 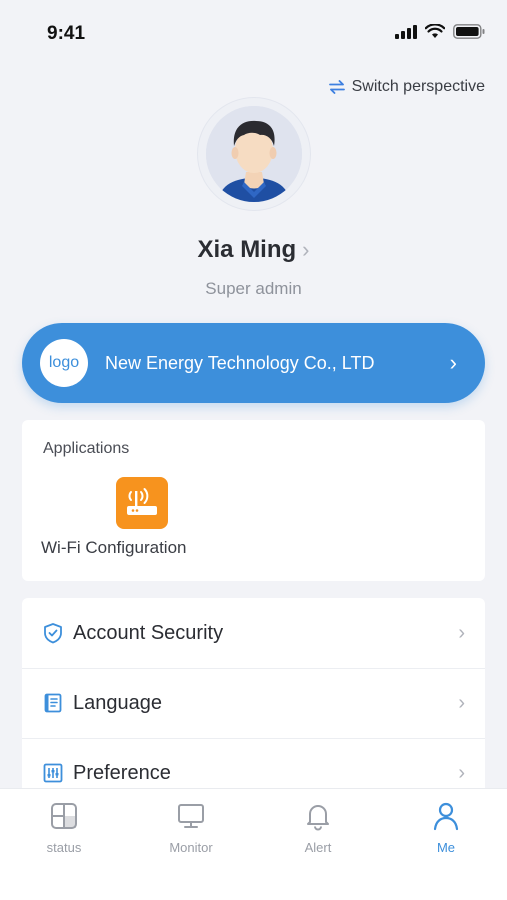 I want to click on tab-alert: Alert, so click(x=318, y=828).